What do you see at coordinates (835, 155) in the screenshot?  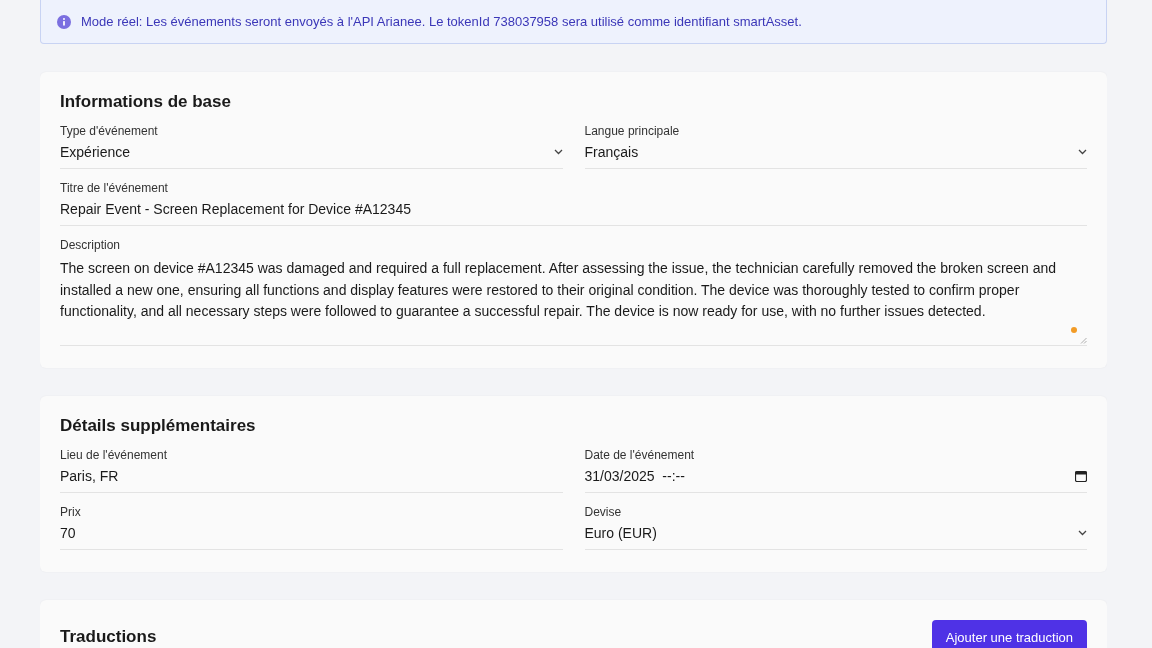 I see `select-field: Français` at bounding box center [835, 155].